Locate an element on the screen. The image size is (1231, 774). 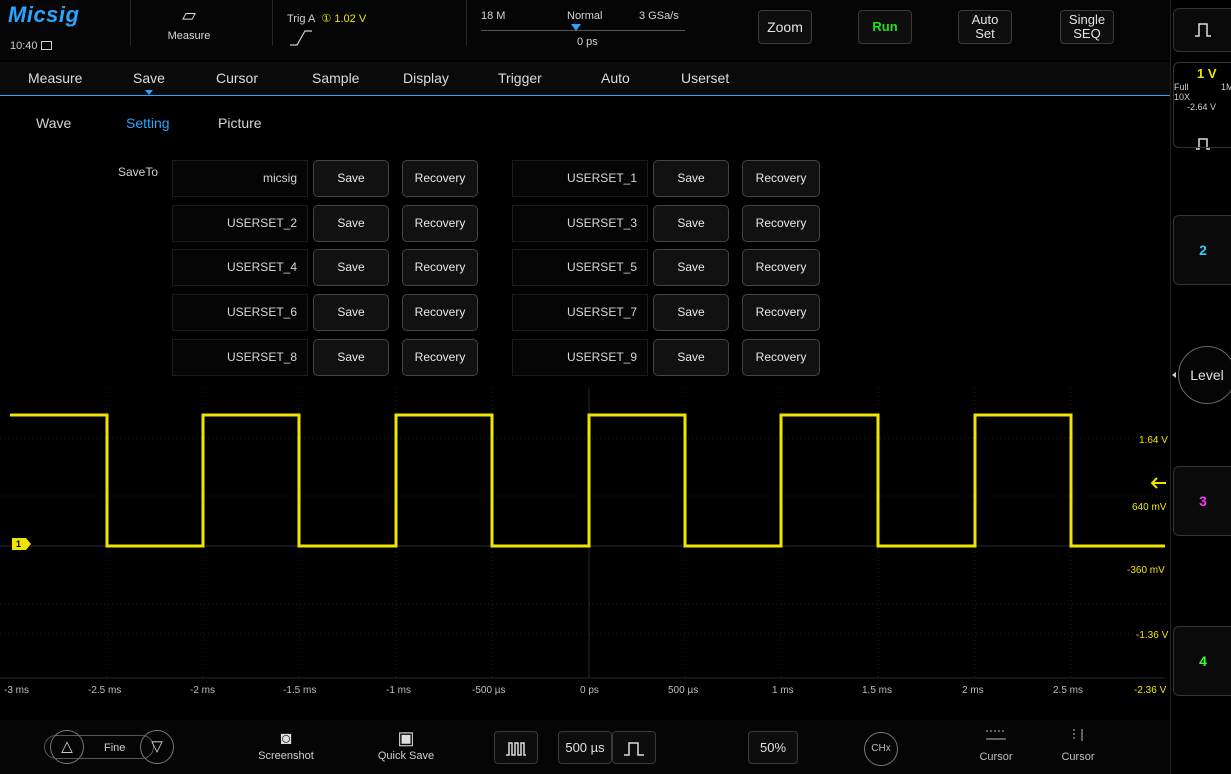
single-line2: SEQ is located at coordinates (1087, 33).